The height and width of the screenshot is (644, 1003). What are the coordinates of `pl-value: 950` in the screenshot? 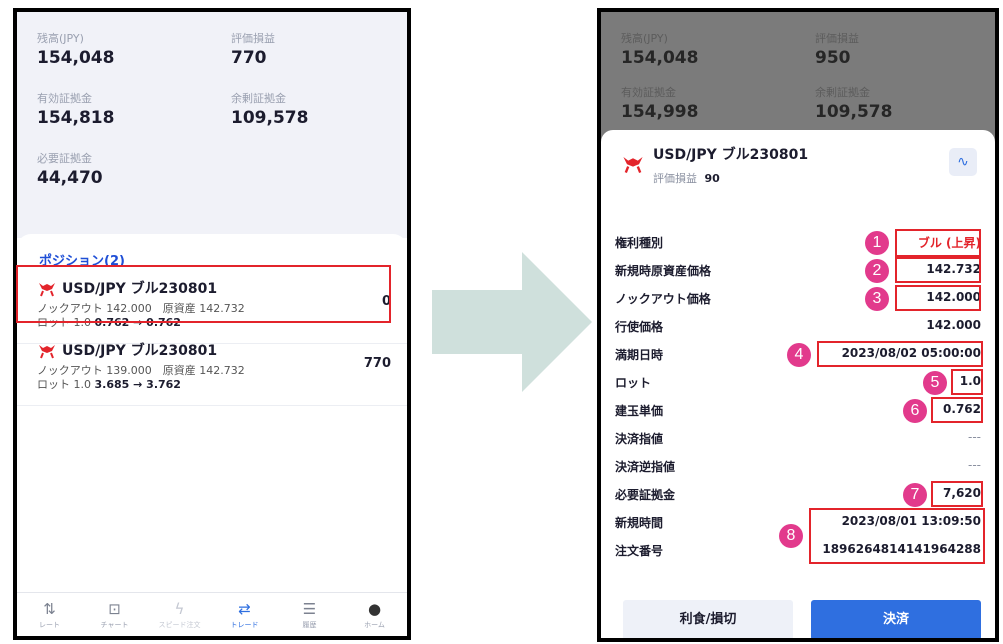 It's located at (833, 58).